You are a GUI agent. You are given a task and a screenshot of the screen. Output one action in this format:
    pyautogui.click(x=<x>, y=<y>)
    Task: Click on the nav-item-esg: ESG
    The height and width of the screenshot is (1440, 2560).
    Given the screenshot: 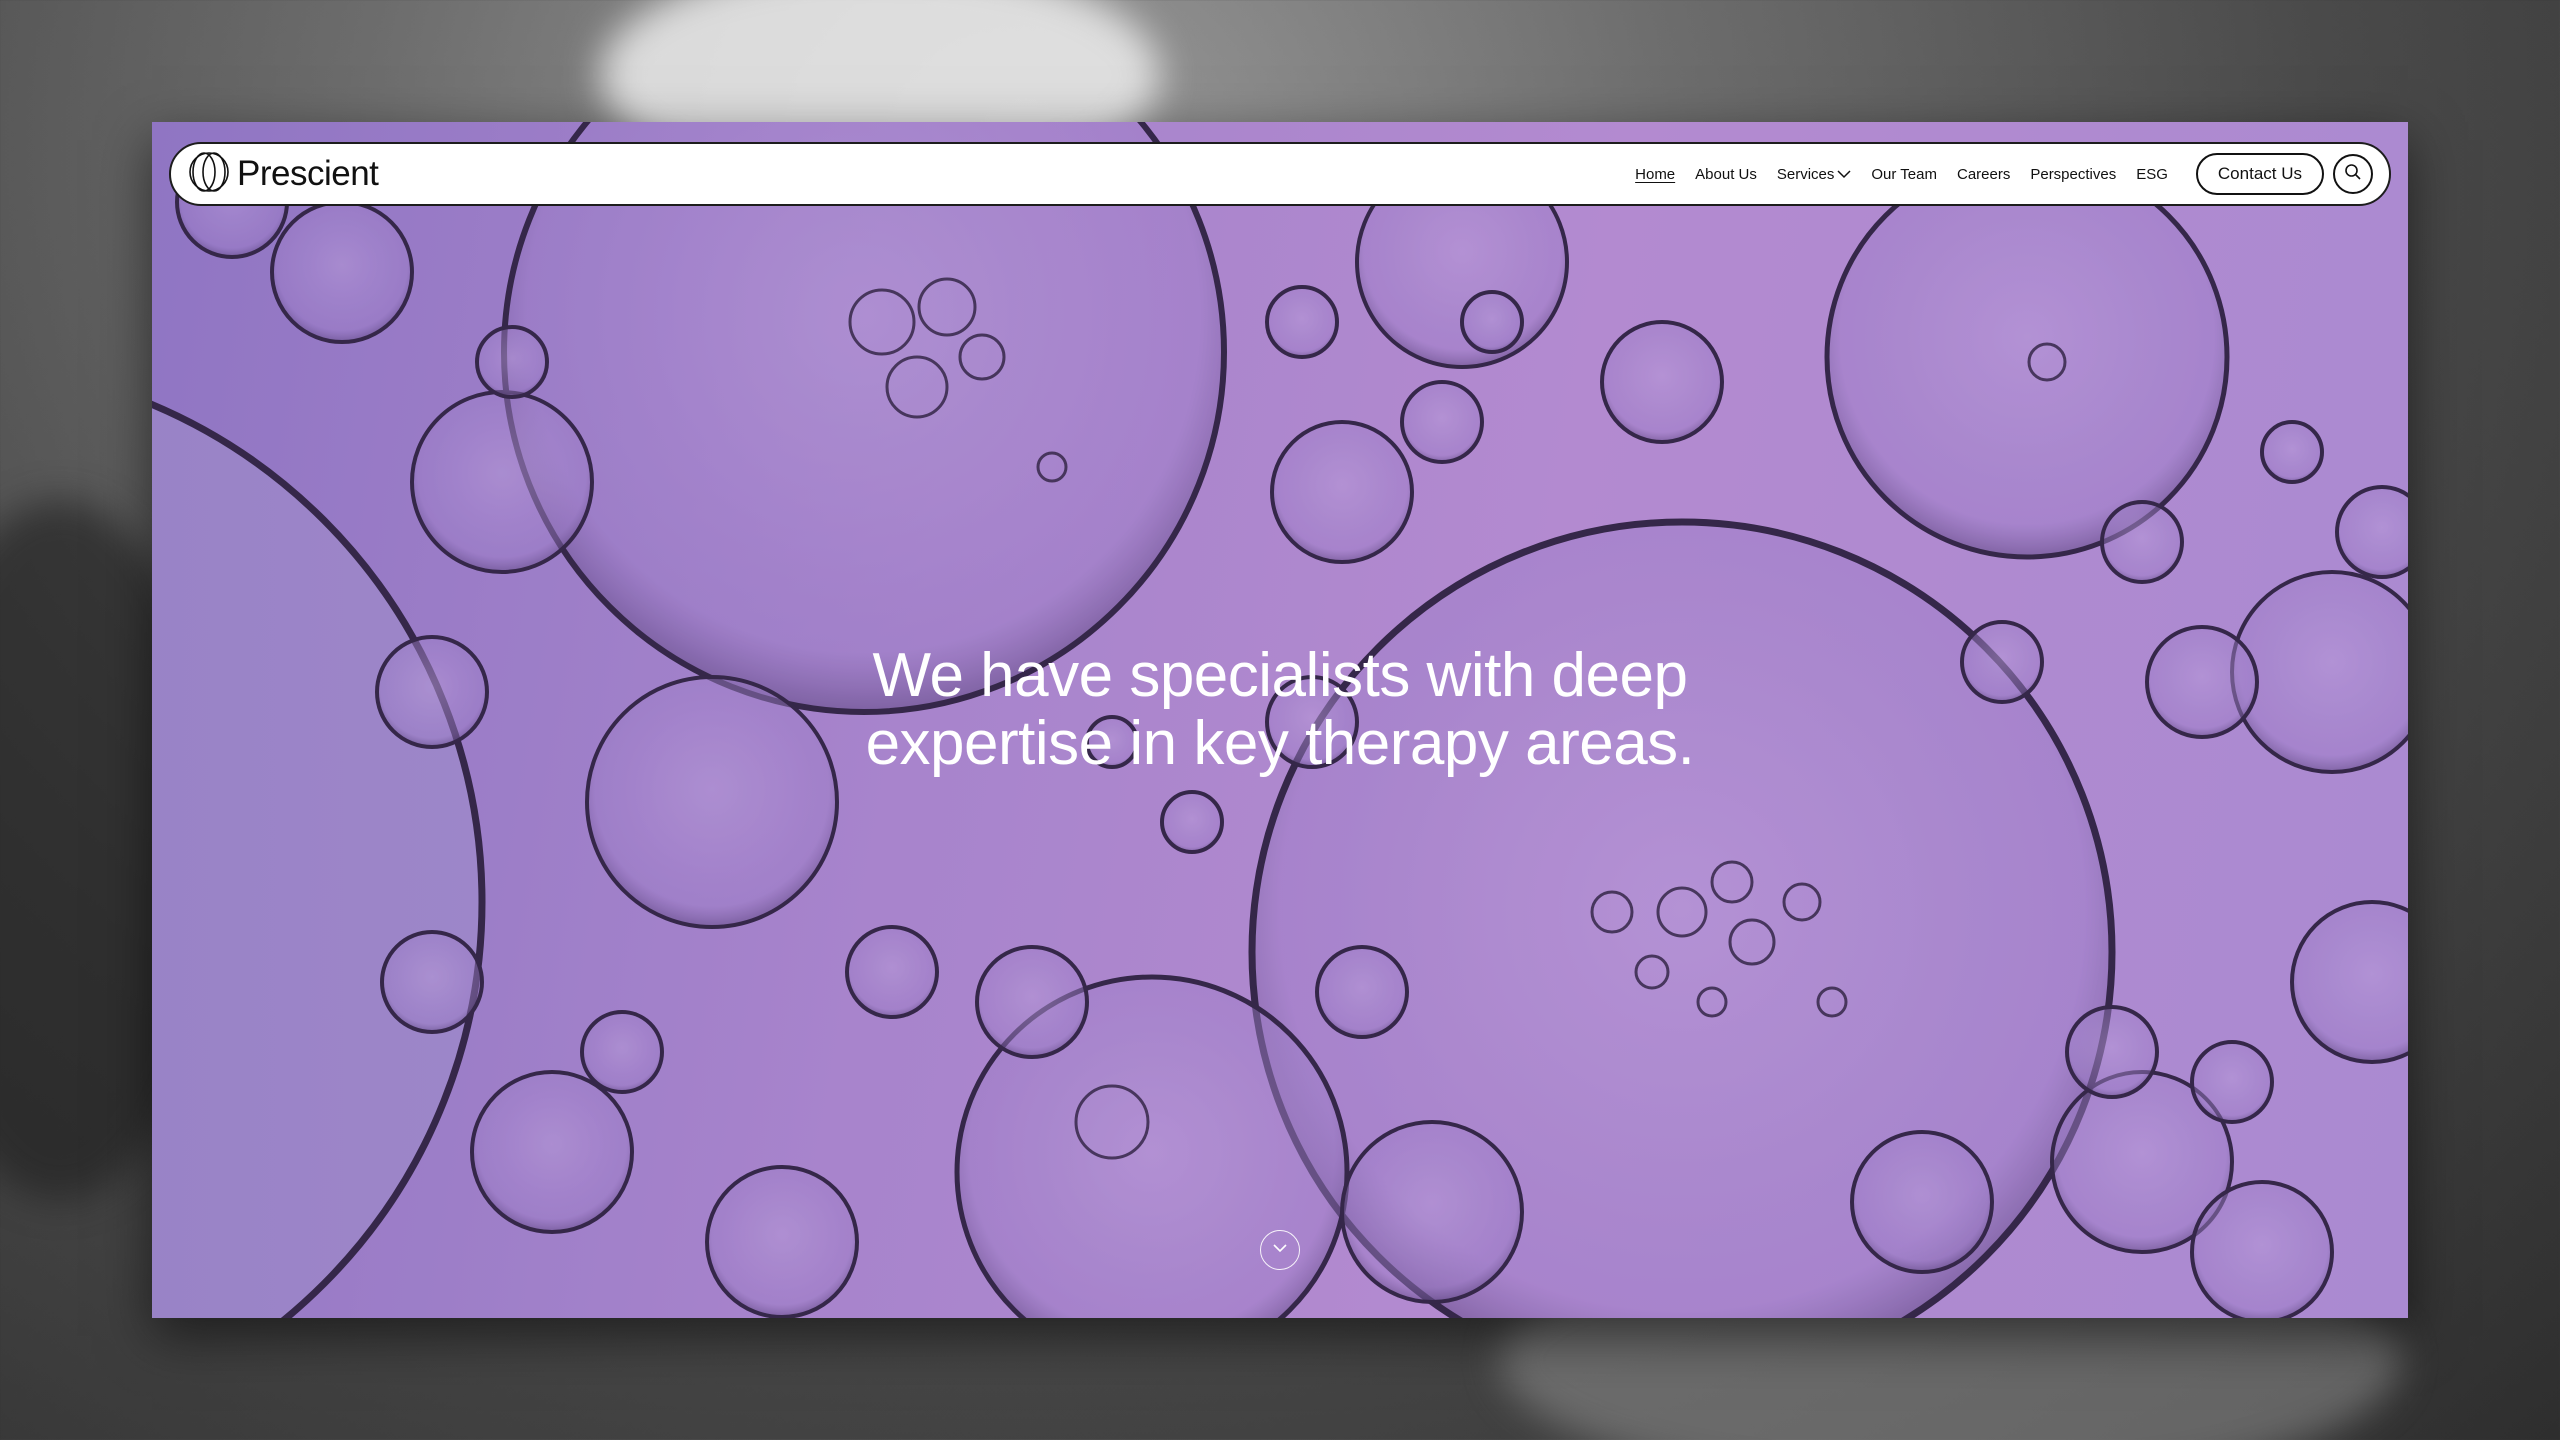 What is the action you would take?
    pyautogui.click(x=2152, y=174)
    